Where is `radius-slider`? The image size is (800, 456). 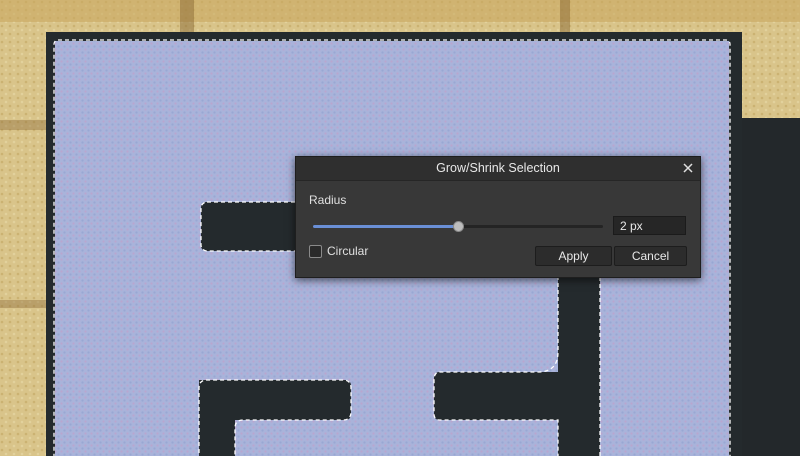
radius-slider is located at coordinates (458, 227).